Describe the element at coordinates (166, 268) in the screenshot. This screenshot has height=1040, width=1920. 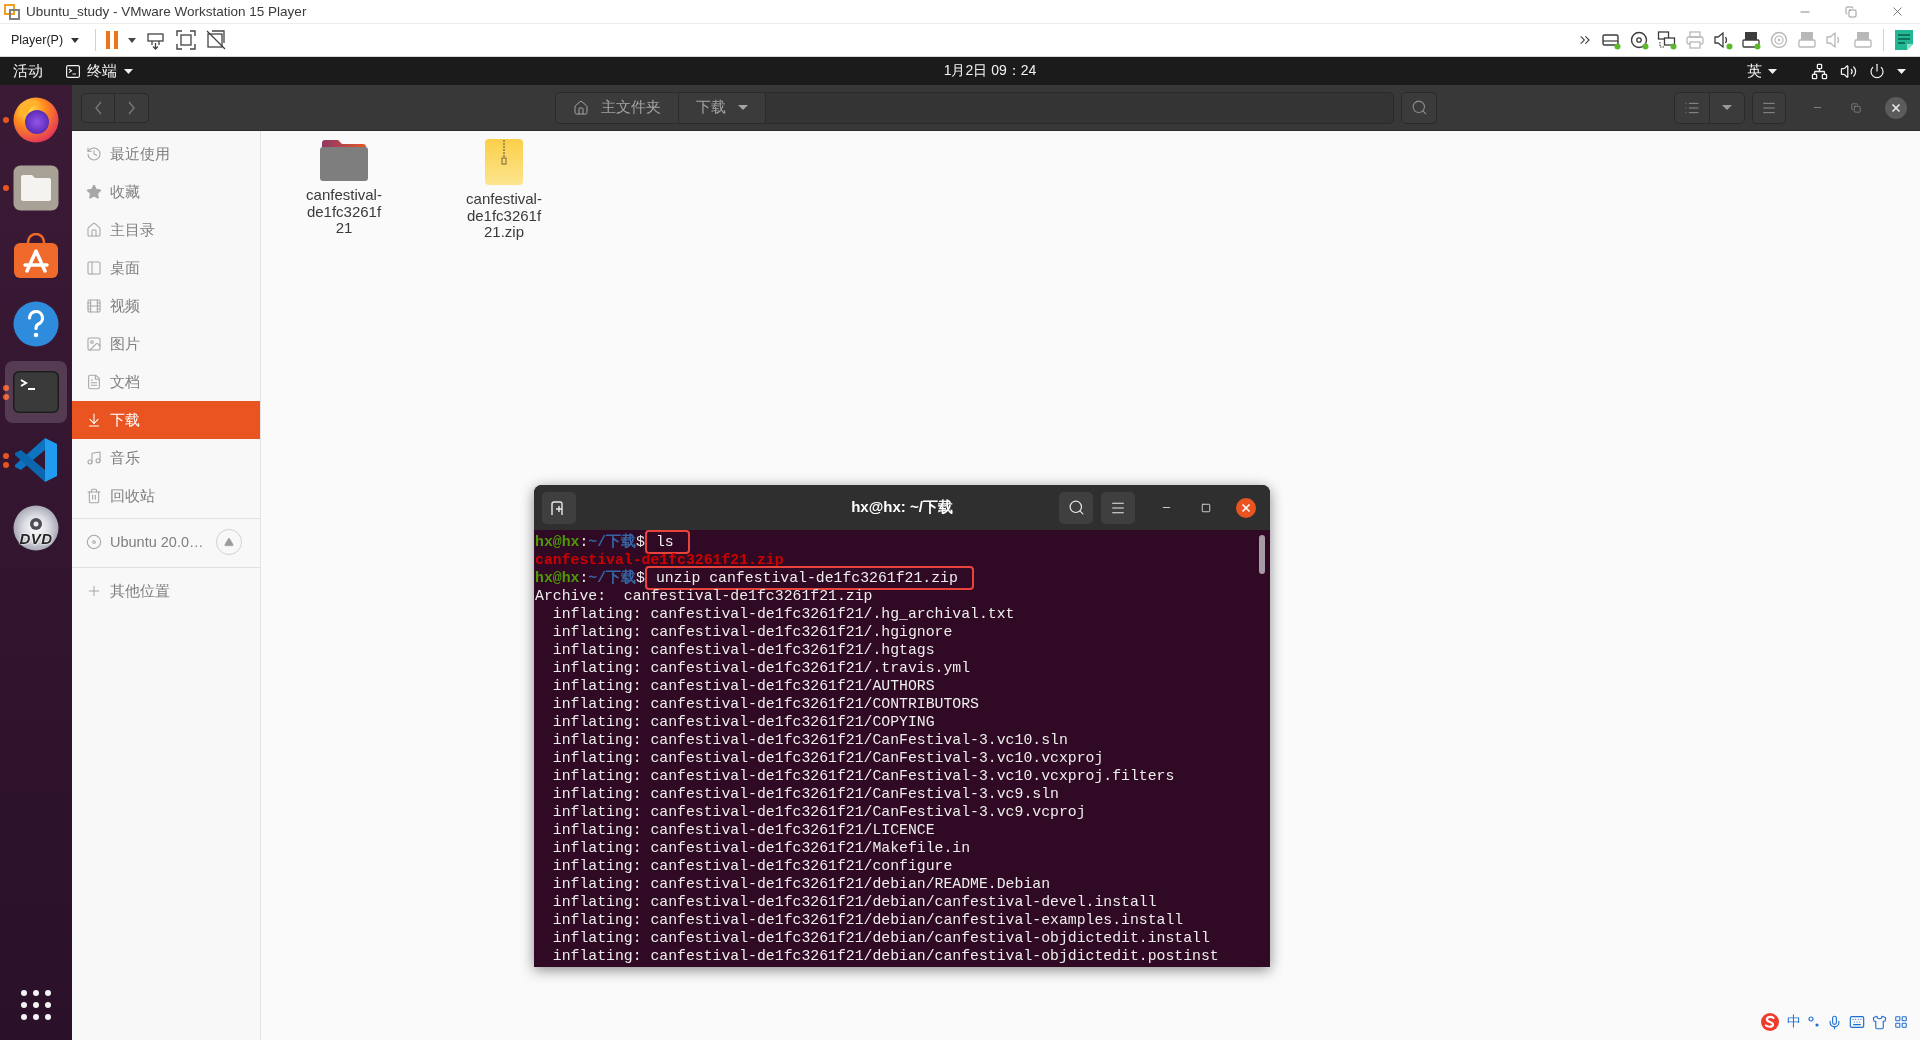
I see `sidebar-item: 桌面` at that location.